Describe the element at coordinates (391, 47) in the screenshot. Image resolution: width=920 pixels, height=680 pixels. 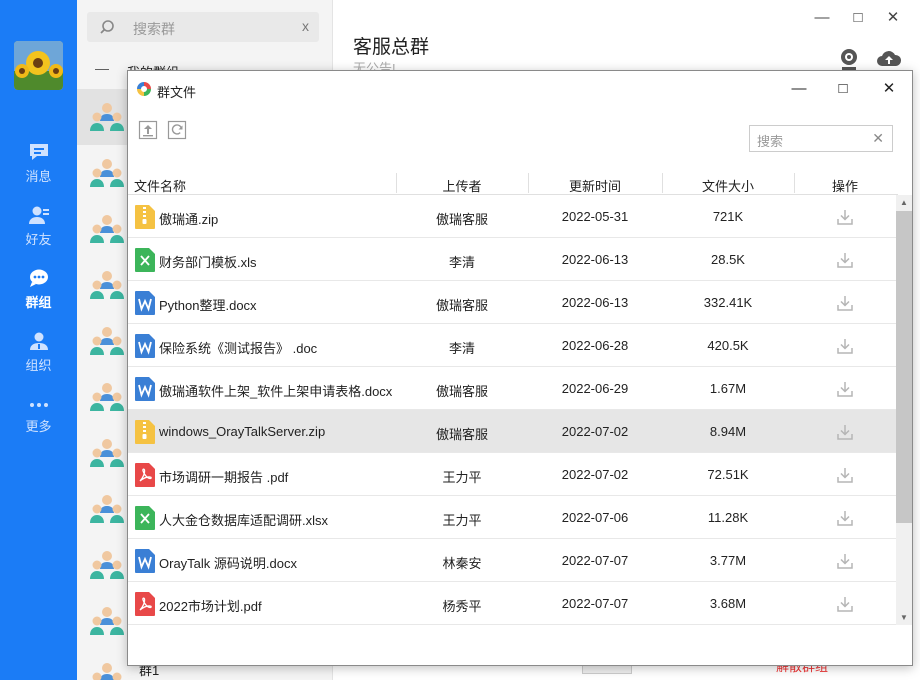
I see `chat-title: 客服总群` at that location.